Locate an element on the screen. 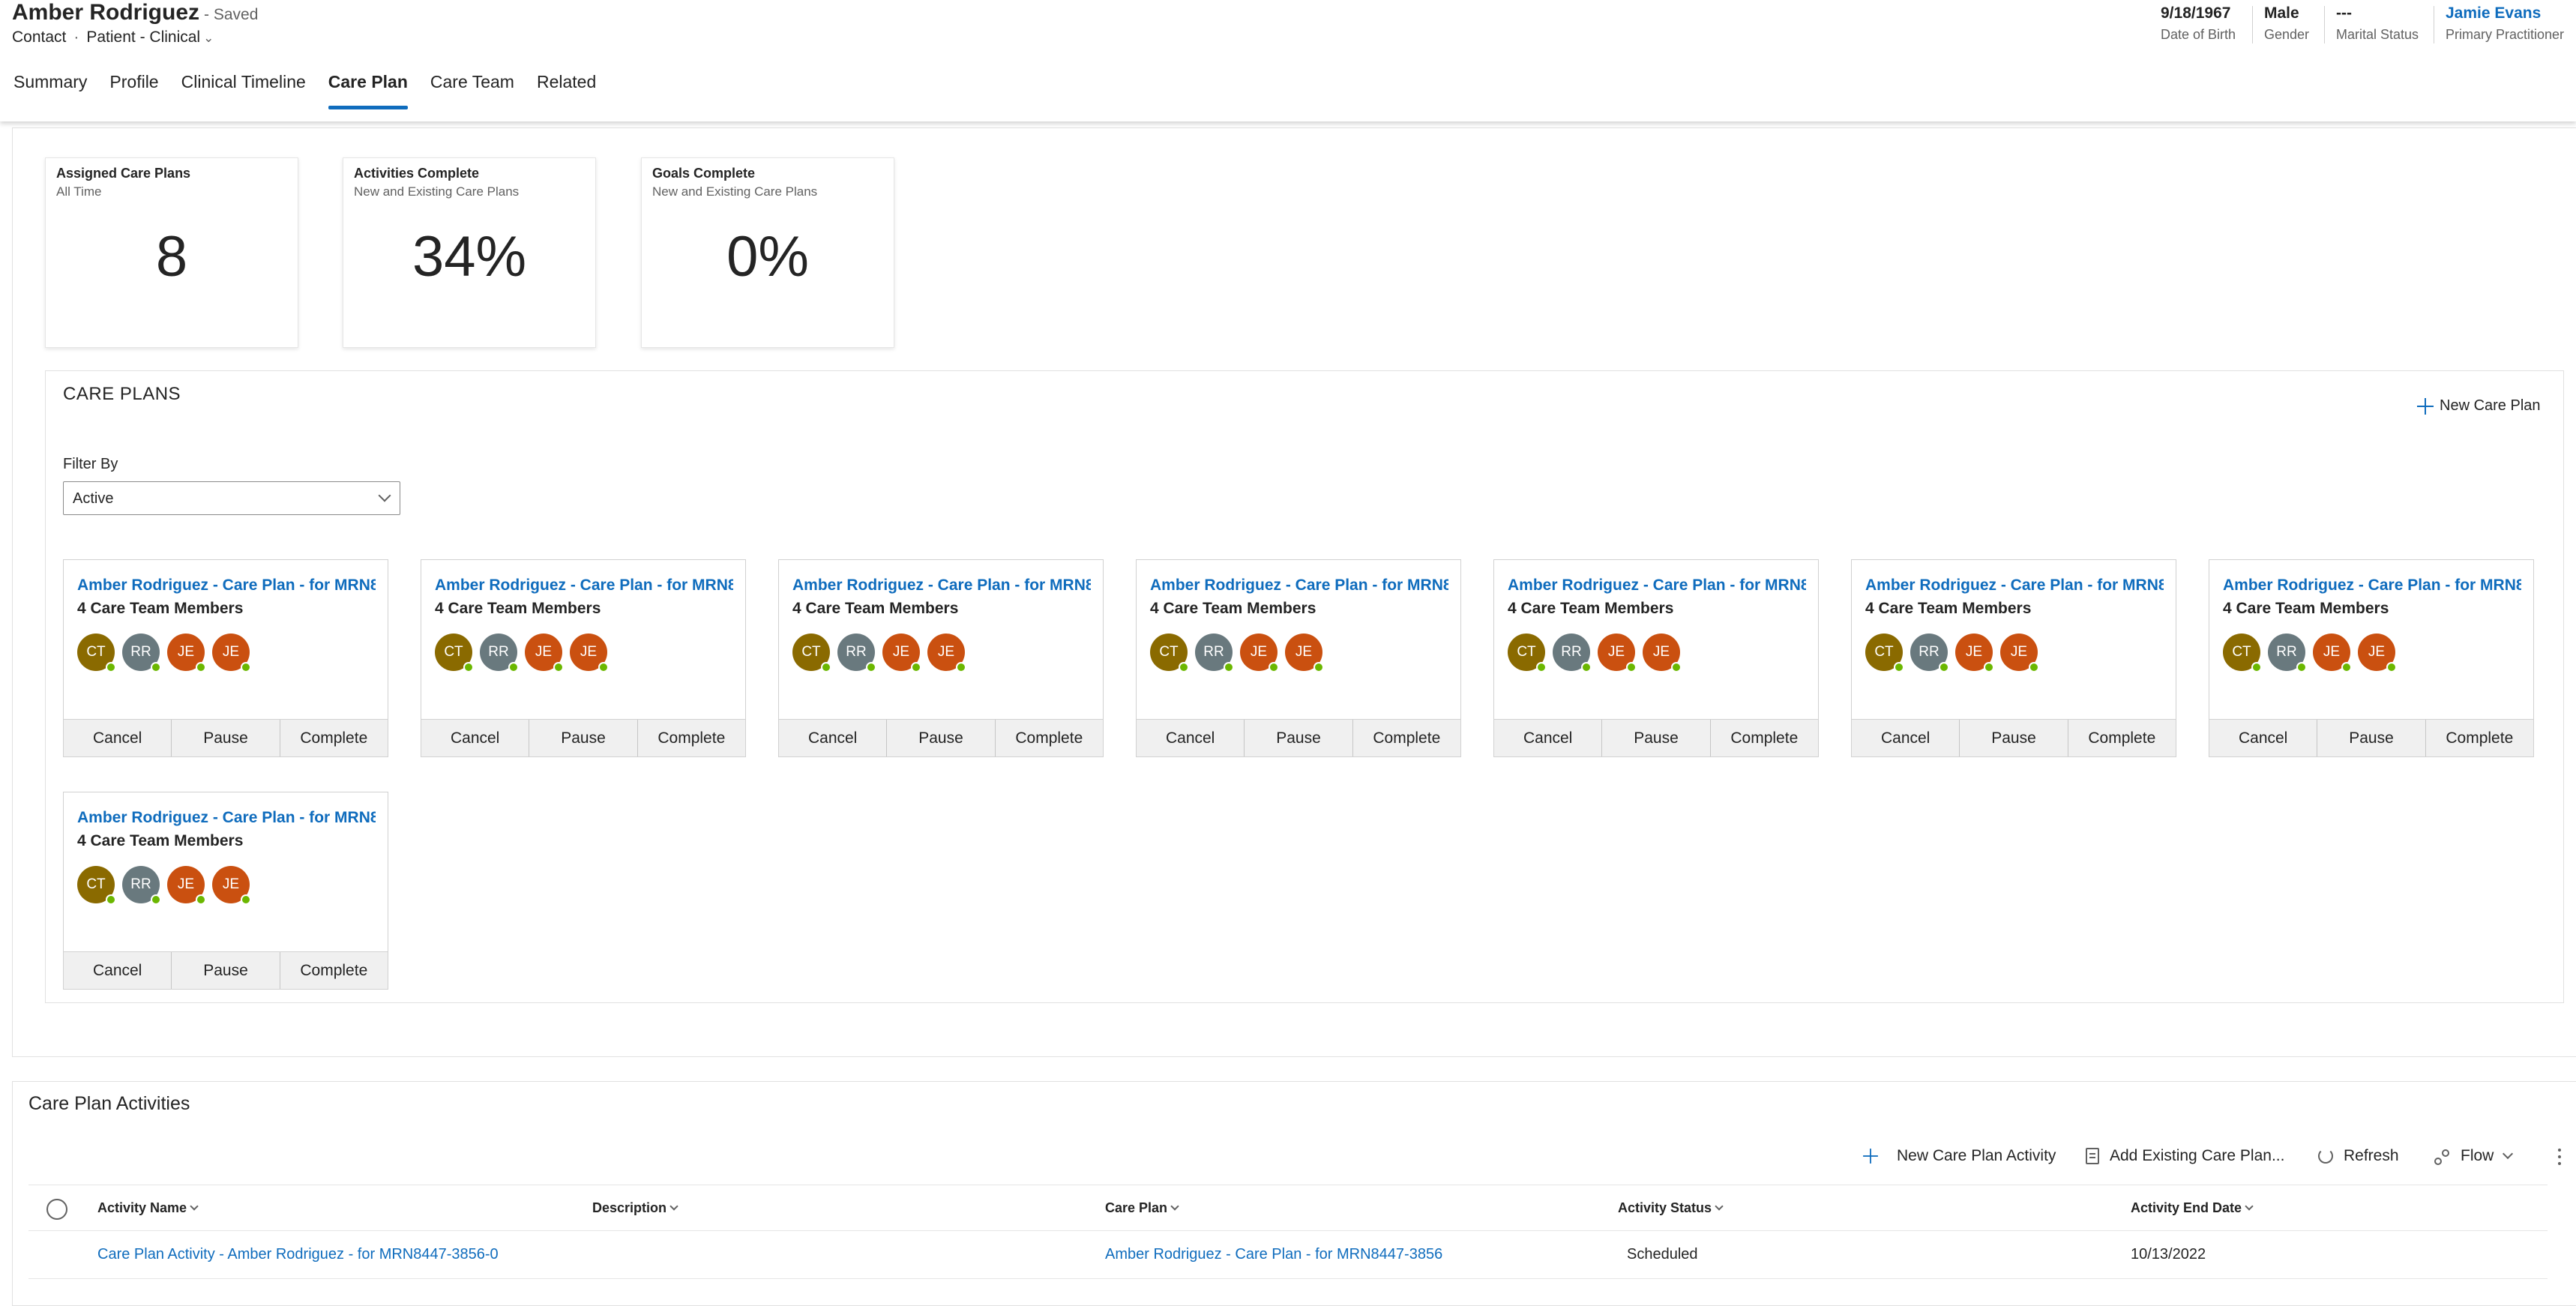 The image size is (2576, 1306). care-plans-title: CARE PLANS is located at coordinates (122, 394).